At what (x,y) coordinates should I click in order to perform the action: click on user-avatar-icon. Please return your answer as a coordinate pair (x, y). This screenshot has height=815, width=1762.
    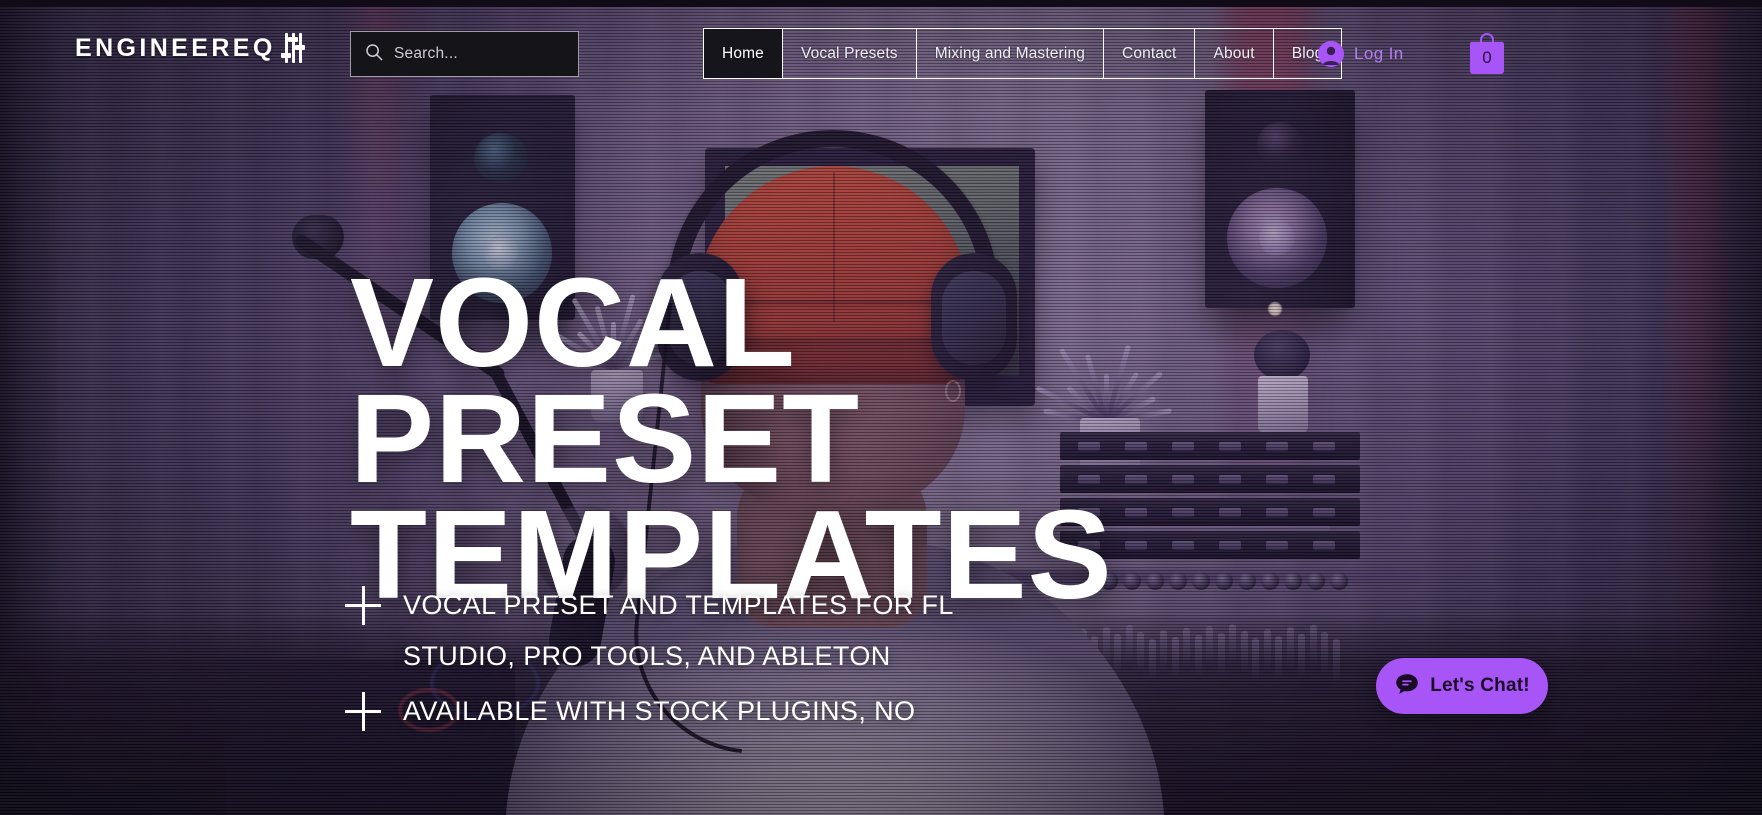
    Looking at the image, I should click on (1331, 54).